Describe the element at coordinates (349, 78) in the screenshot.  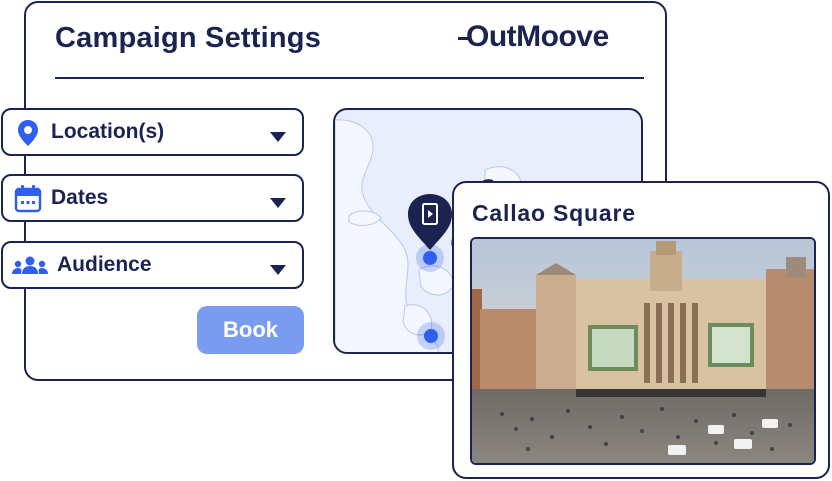
I see `header-divider` at that location.